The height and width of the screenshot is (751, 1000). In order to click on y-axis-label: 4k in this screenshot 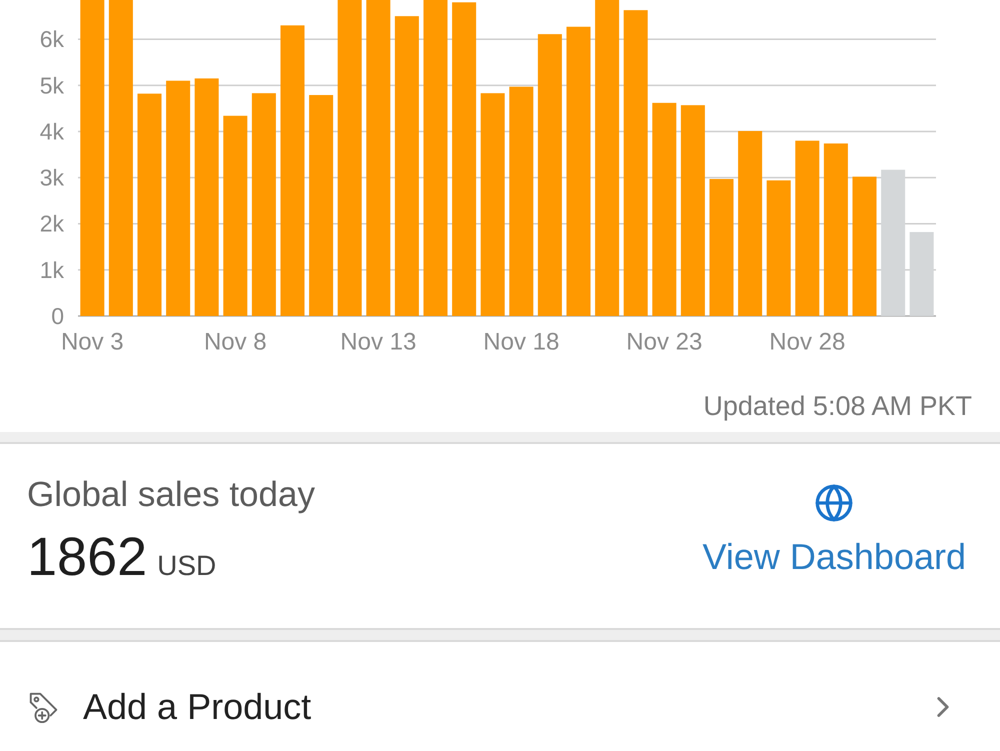, I will do `click(52, 131)`.